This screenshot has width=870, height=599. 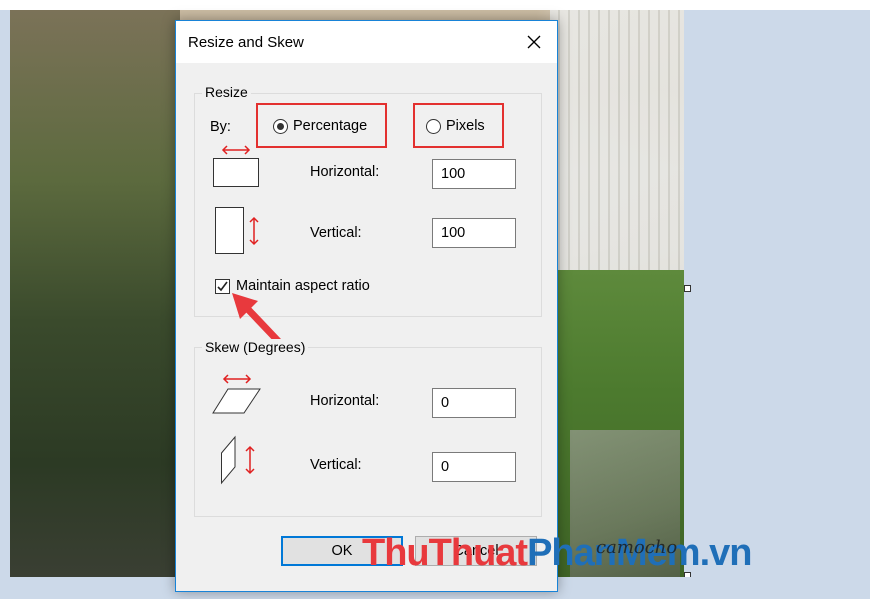 I want to click on dialog-titlebar: Resize and Skew, so click(x=366, y=42).